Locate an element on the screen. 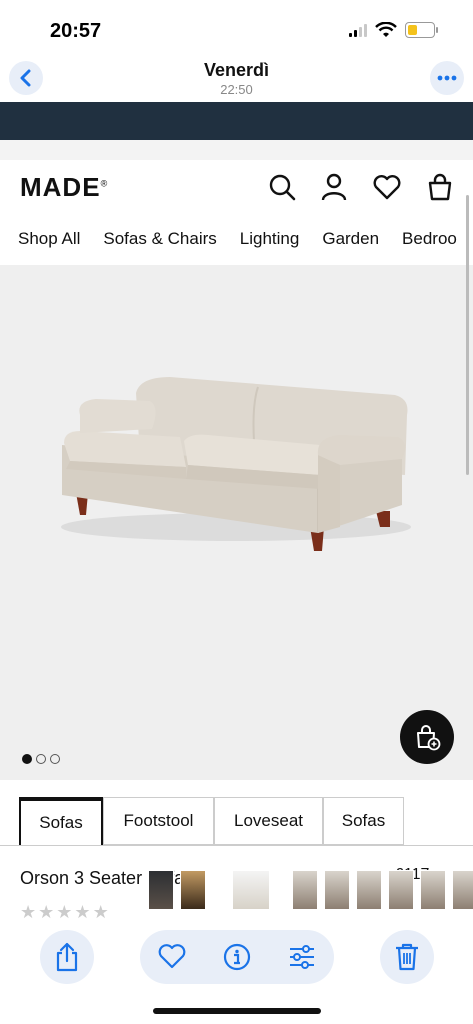 The height and width of the screenshot is (1024, 473). basket-icon is located at coordinates (440, 187).